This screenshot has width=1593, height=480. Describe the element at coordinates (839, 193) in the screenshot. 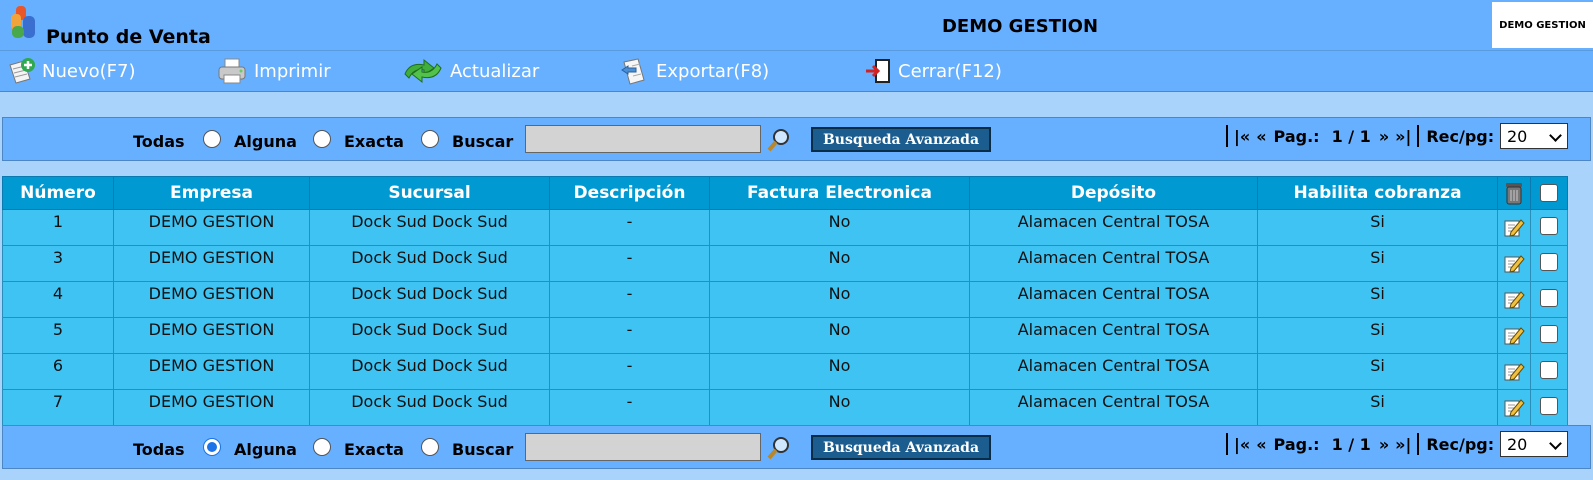

I see `col-factura-electronica: Factura Electronica` at that location.